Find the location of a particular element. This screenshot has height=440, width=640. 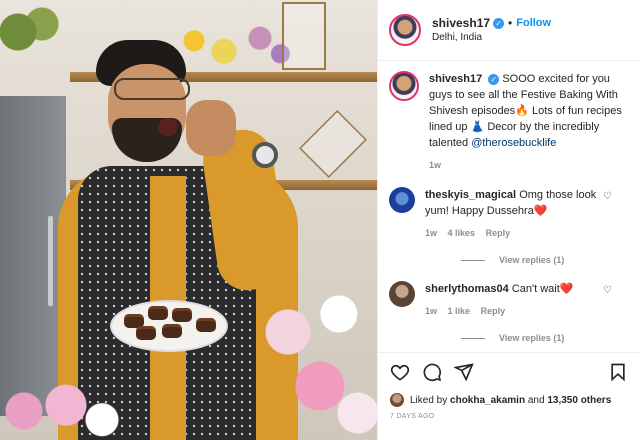

action-icons is located at coordinates (509, 372).